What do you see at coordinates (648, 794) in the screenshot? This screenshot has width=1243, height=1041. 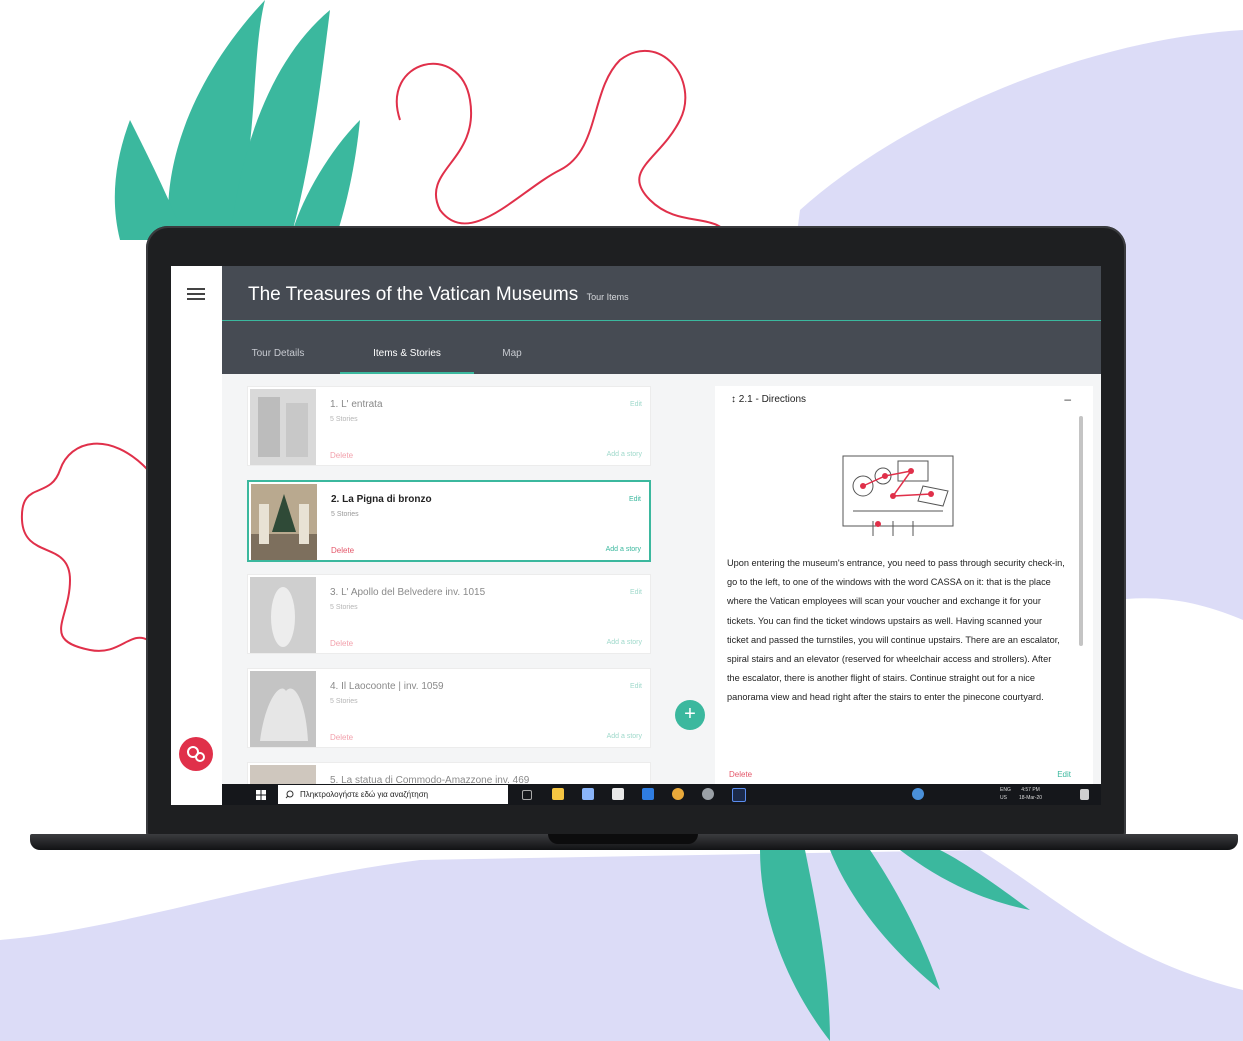 I see `mail-icon` at bounding box center [648, 794].